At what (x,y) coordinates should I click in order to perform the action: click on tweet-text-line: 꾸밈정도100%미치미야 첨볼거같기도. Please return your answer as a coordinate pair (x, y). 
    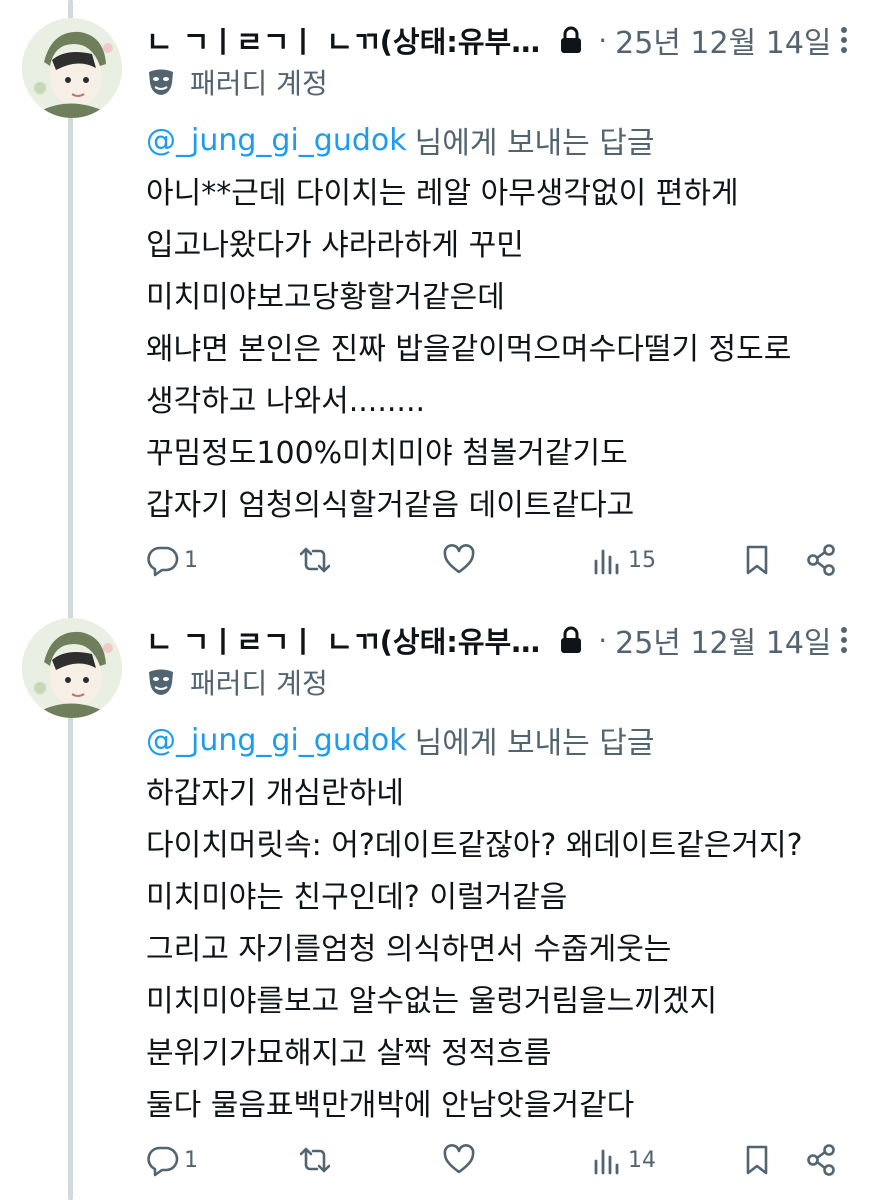
    Looking at the image, I should click on (387, 453).